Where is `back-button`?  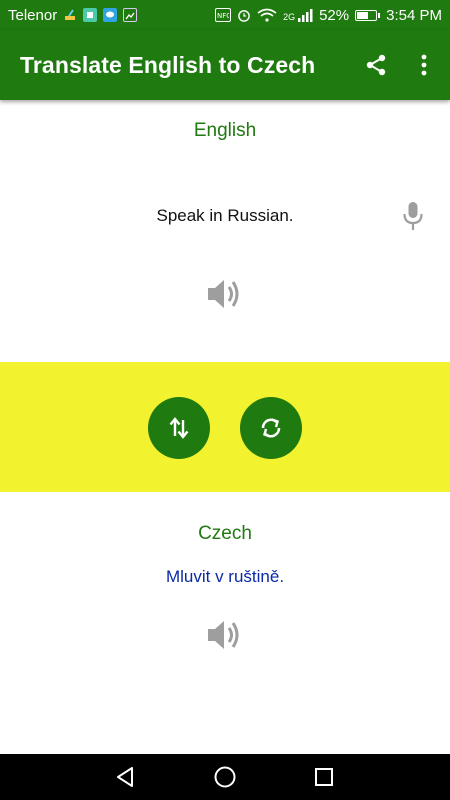 back-button is located at coordinates (125, 777).